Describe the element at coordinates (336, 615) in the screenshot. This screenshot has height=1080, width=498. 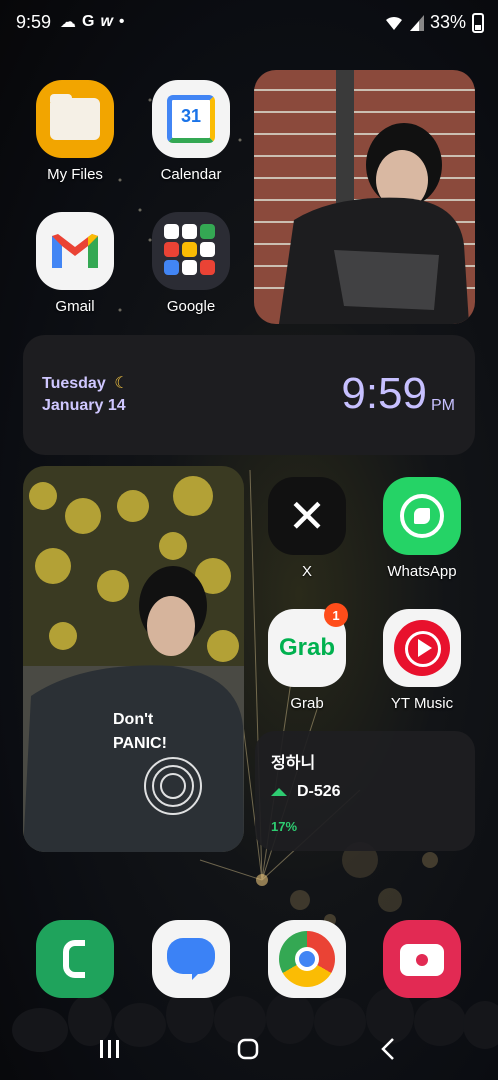
I see `notification-badge: 1` at that location.